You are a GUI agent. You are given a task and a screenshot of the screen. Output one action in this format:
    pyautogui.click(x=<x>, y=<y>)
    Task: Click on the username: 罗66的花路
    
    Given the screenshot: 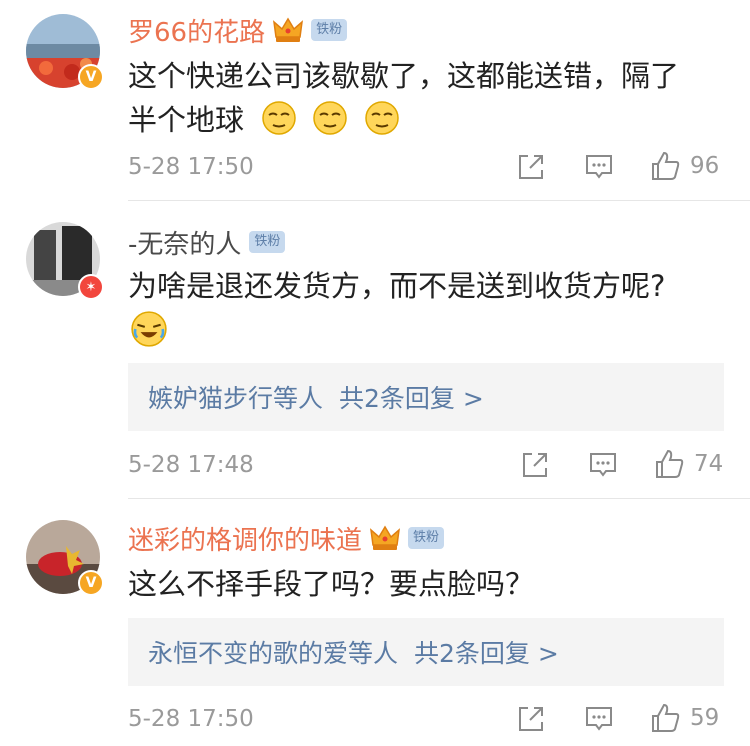 What is the action you would take?
    pyautogui.click(x=196, y=30)
    